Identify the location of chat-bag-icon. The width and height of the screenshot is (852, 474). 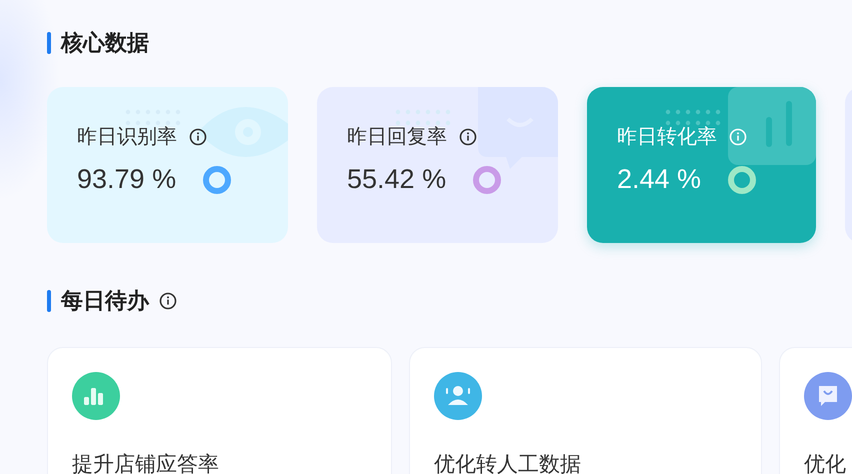
(828, 396).